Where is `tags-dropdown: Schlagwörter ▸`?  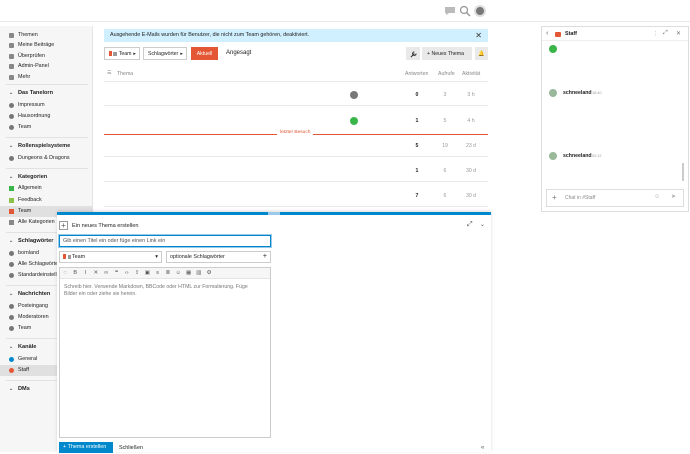
tags-dropdown: Schlagwörter ▸ is located at coordinates (165, 53).